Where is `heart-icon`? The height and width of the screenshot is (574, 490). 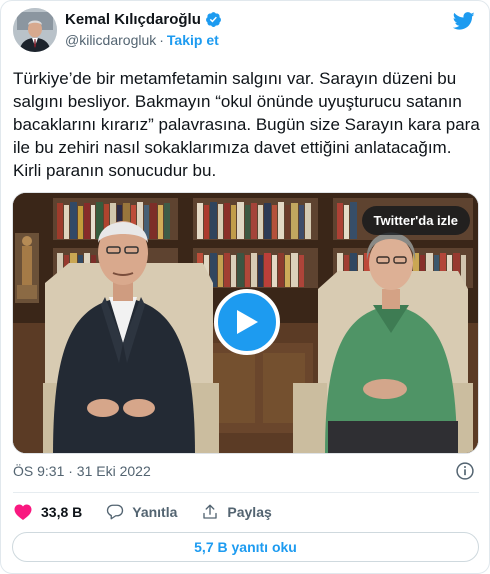
heart-icon is located at coordinates (23, 512).